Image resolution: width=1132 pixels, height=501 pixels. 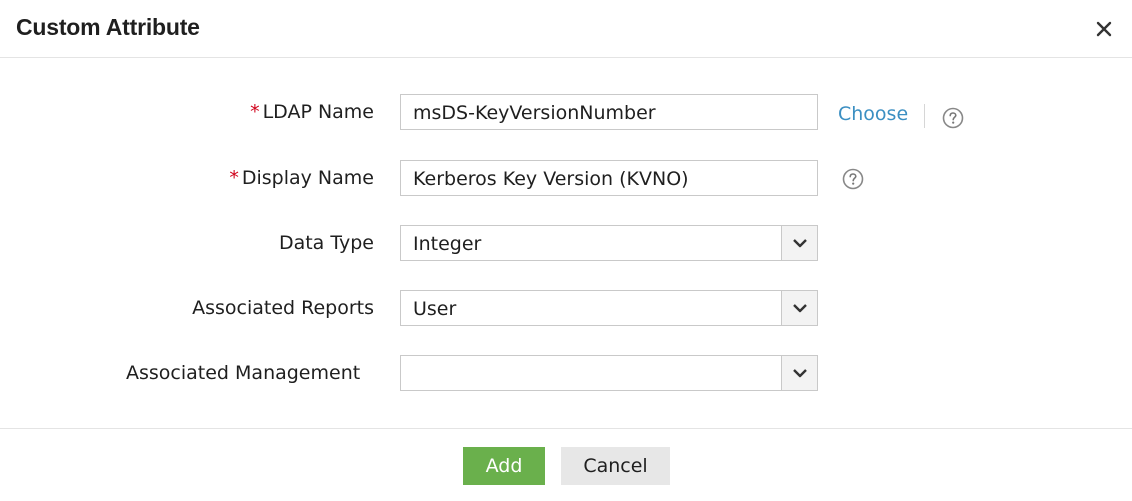 I want to click on link-separator, so click(x=924, y=116).